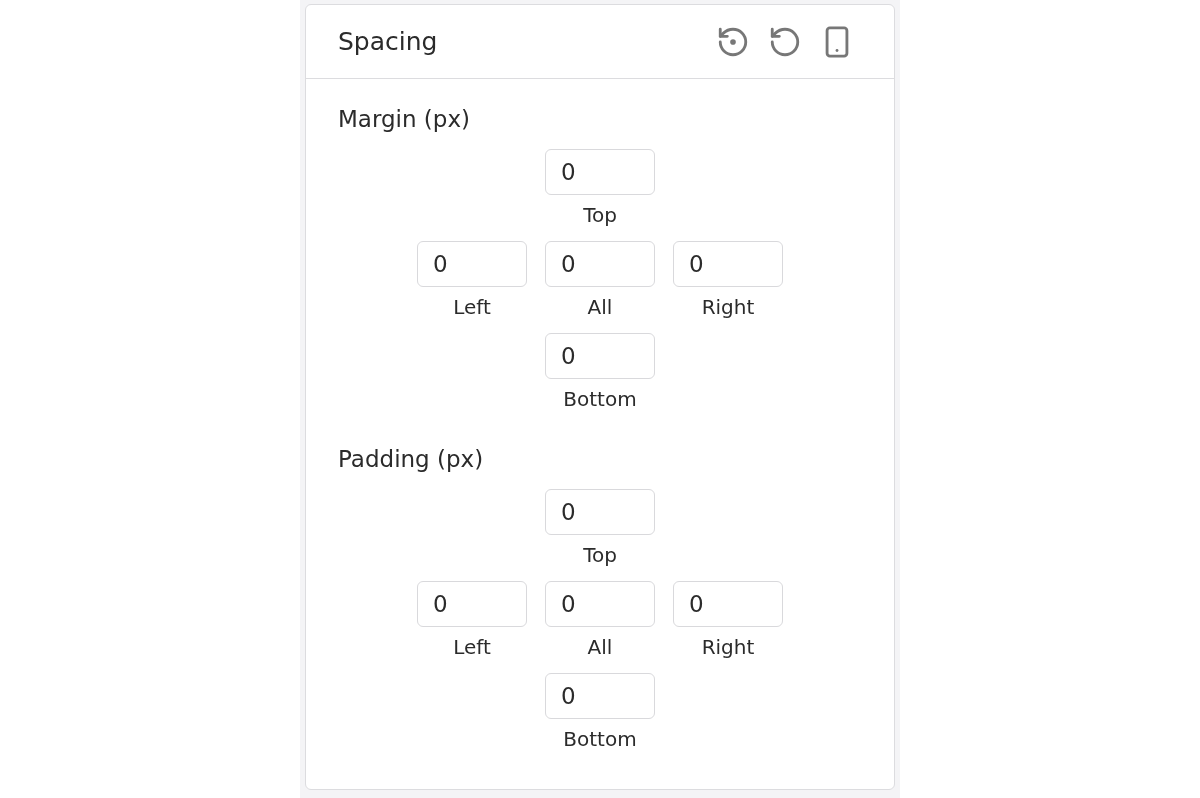 Image resolution: width=1200 pixels, height=798 pixels. Describe the element at coordinates (388, 41) in the screenshot. I see `panel-title: Spacing` at that location.